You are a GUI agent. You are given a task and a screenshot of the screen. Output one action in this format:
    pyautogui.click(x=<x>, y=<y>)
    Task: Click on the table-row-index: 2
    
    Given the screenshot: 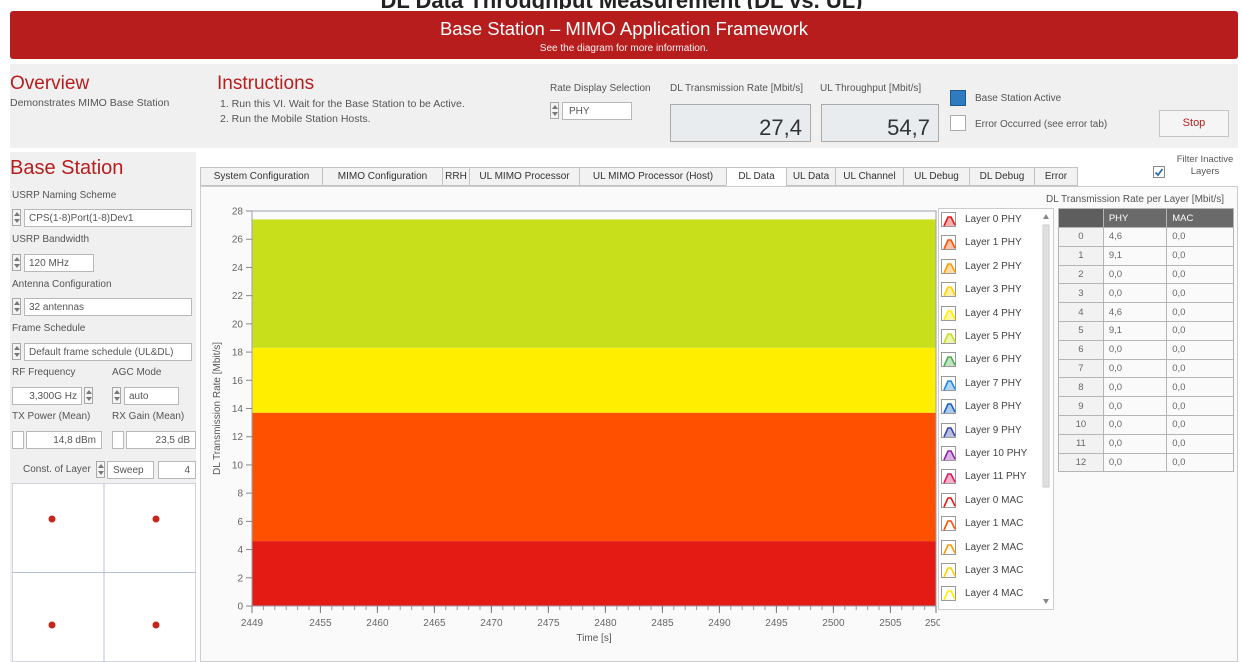 What is the action you would take?
    pyautogui.click(x=1081, y=274)
    